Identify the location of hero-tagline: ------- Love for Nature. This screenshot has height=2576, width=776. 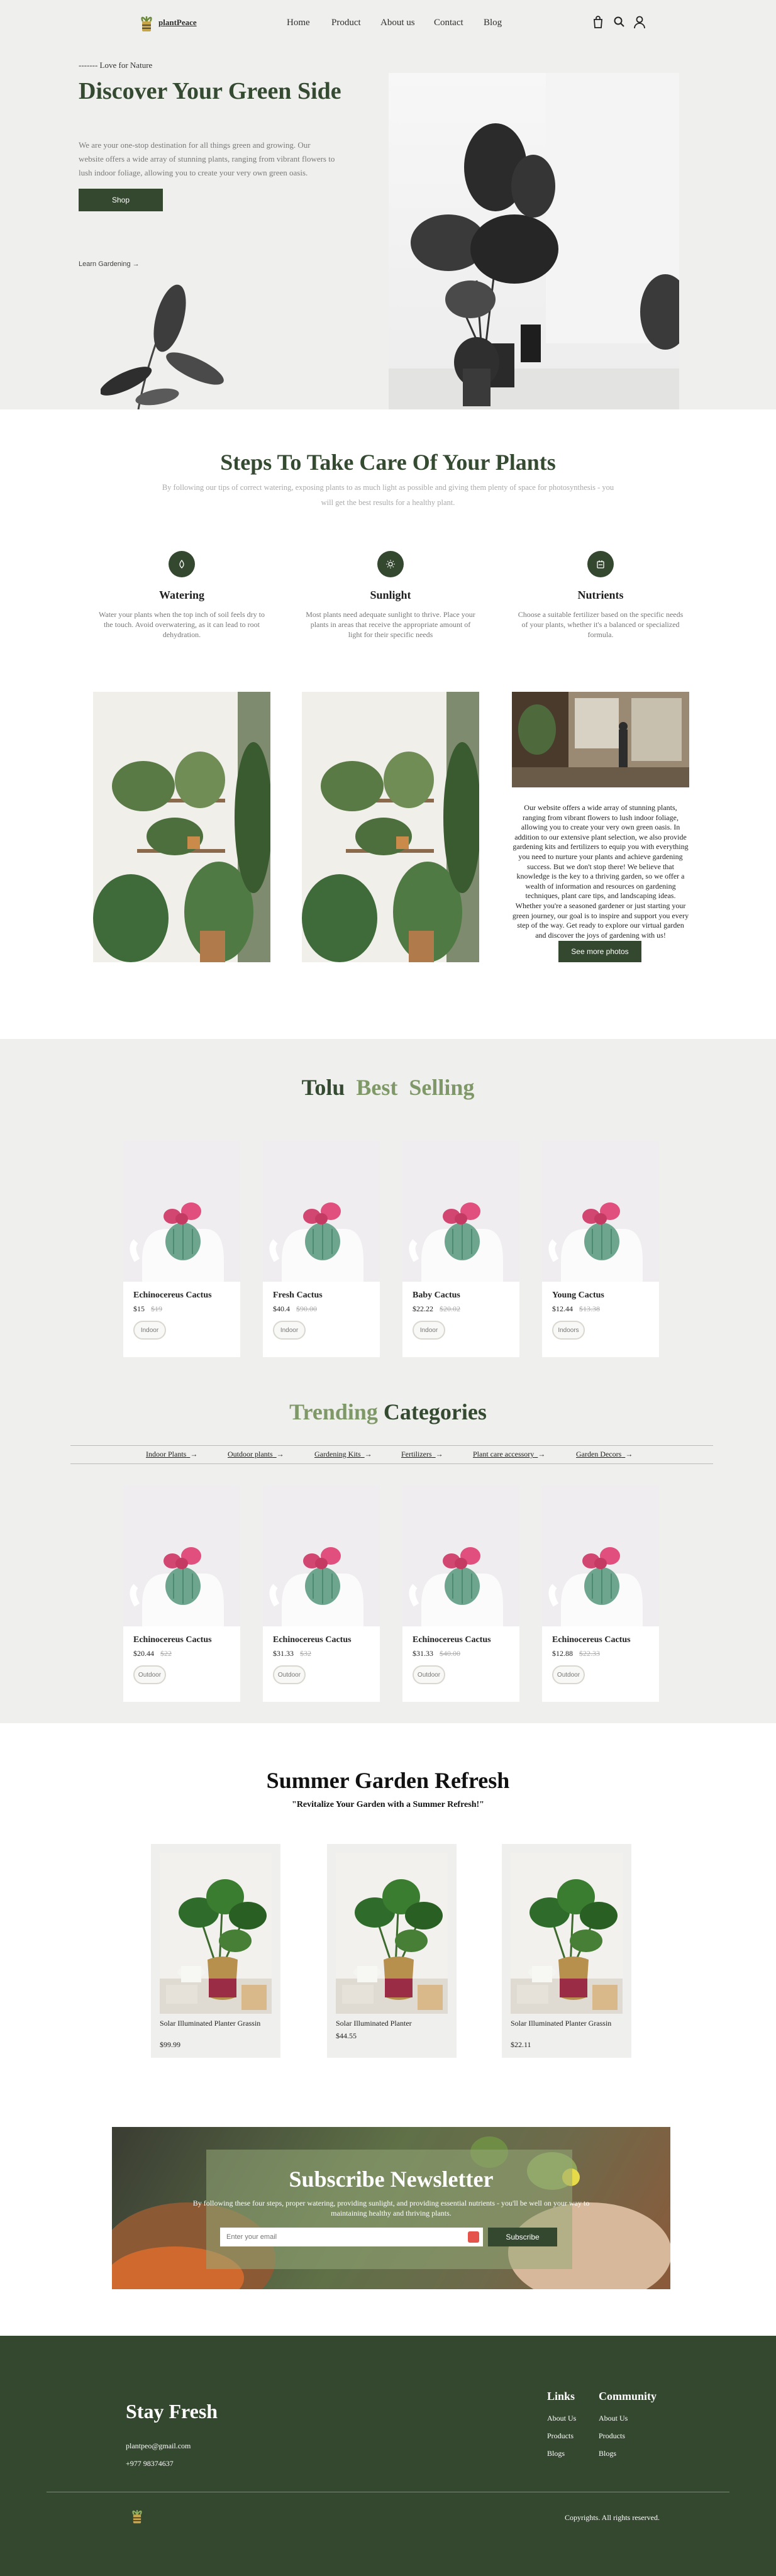
(116, 65).